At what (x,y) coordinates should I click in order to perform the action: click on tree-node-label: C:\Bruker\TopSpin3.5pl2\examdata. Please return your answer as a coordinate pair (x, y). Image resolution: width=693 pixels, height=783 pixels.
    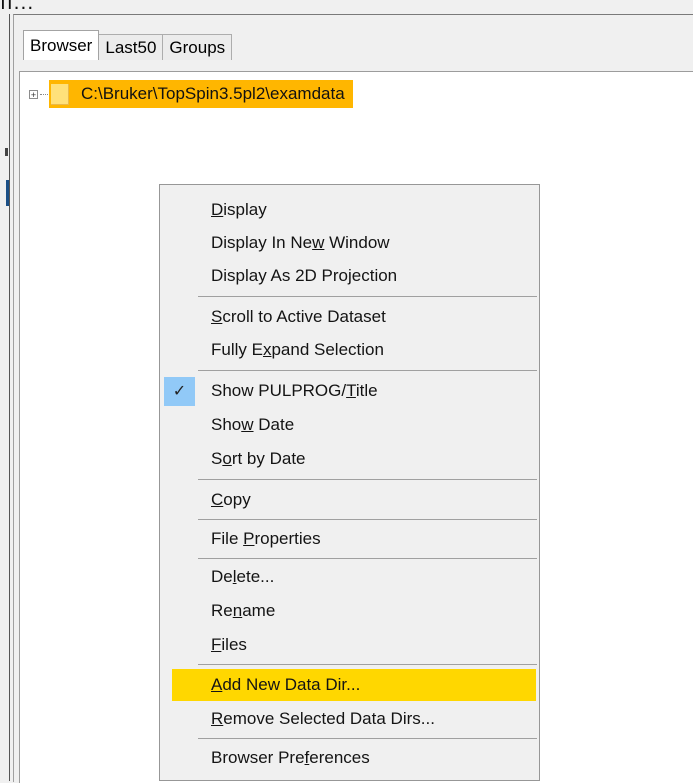
    Looking at the image, I should click on (213, 93).